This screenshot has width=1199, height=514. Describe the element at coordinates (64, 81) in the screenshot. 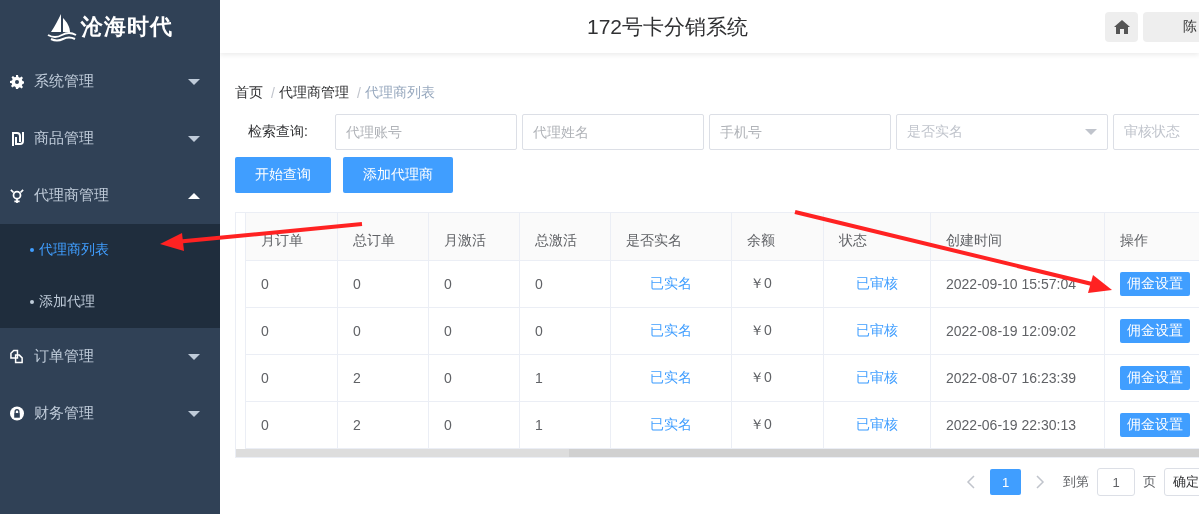

I see `menu-label: 系统管理` at that location.